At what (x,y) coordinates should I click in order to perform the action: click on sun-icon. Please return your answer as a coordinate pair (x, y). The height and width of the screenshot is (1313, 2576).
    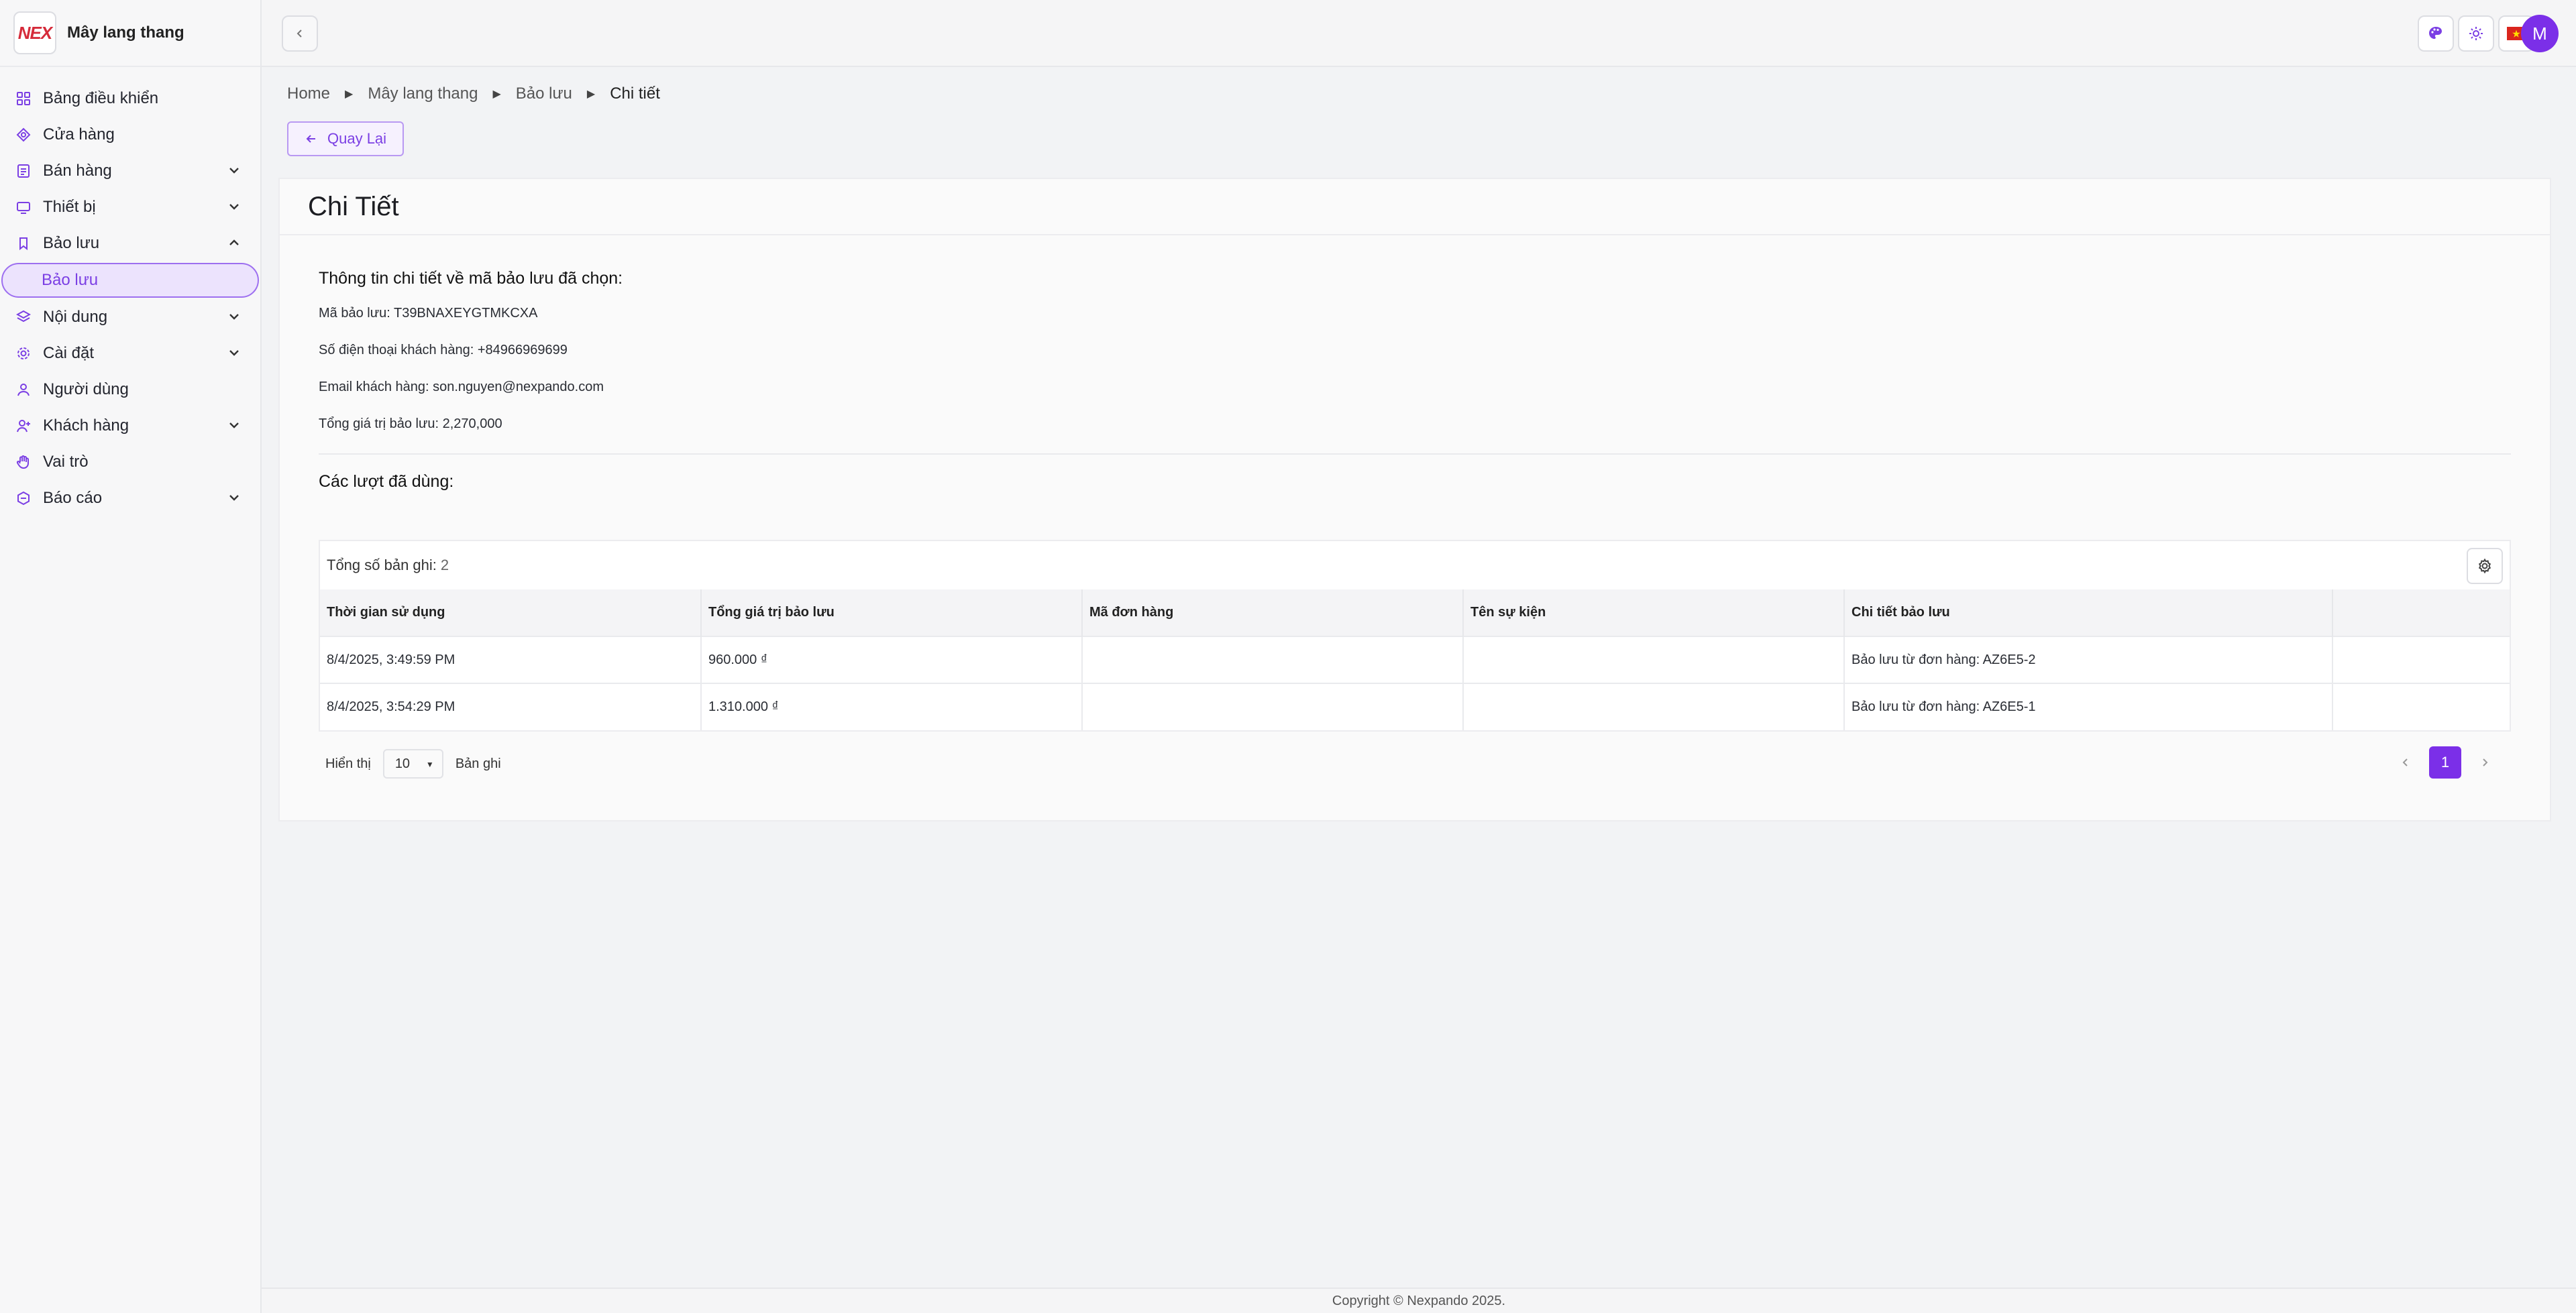
    Looking at the image, I should click on (2476, 33).